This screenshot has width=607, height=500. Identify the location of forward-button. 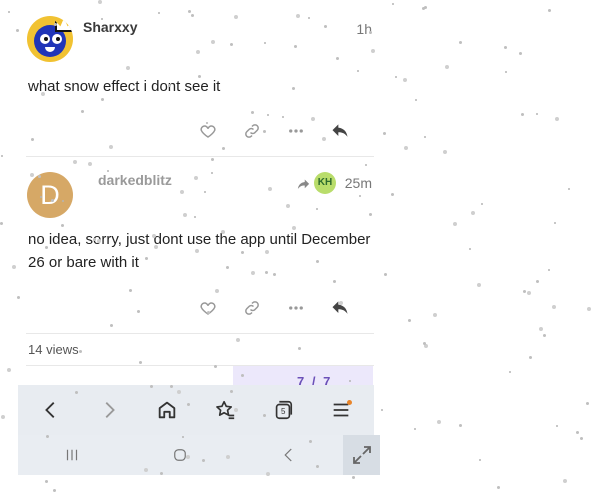
(109, 410).